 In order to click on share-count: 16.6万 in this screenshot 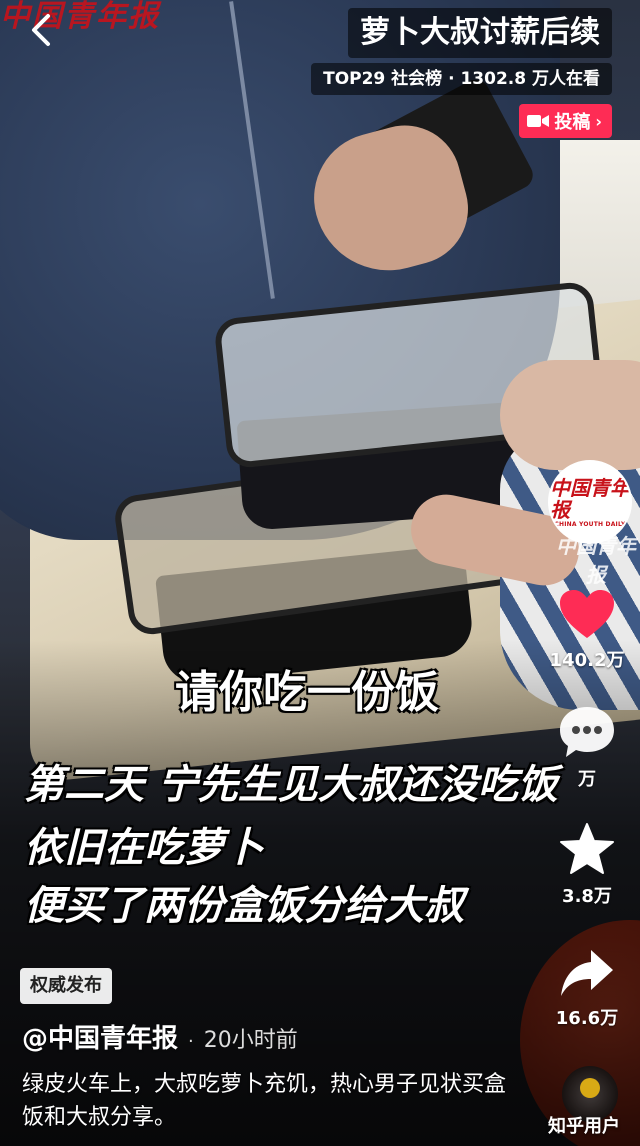, I will do `click(587, 1018)`.